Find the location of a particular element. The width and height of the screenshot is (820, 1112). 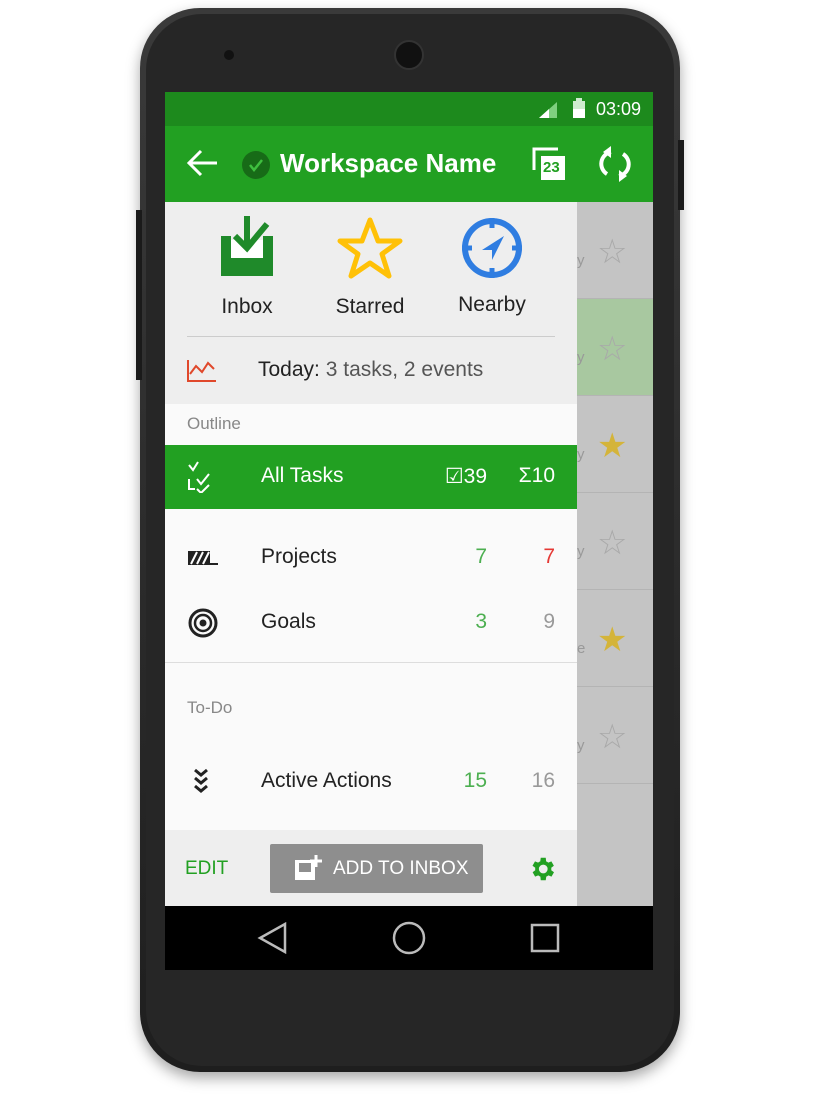

item-label: Goals is located at coordinates (288, 621).